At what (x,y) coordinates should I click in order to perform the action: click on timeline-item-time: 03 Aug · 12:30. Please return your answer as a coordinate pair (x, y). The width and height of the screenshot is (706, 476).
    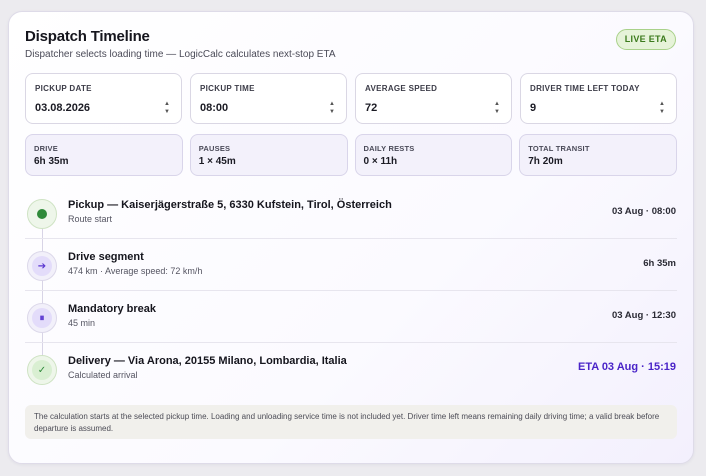
    Looking at the image, I should click on (643, 315).